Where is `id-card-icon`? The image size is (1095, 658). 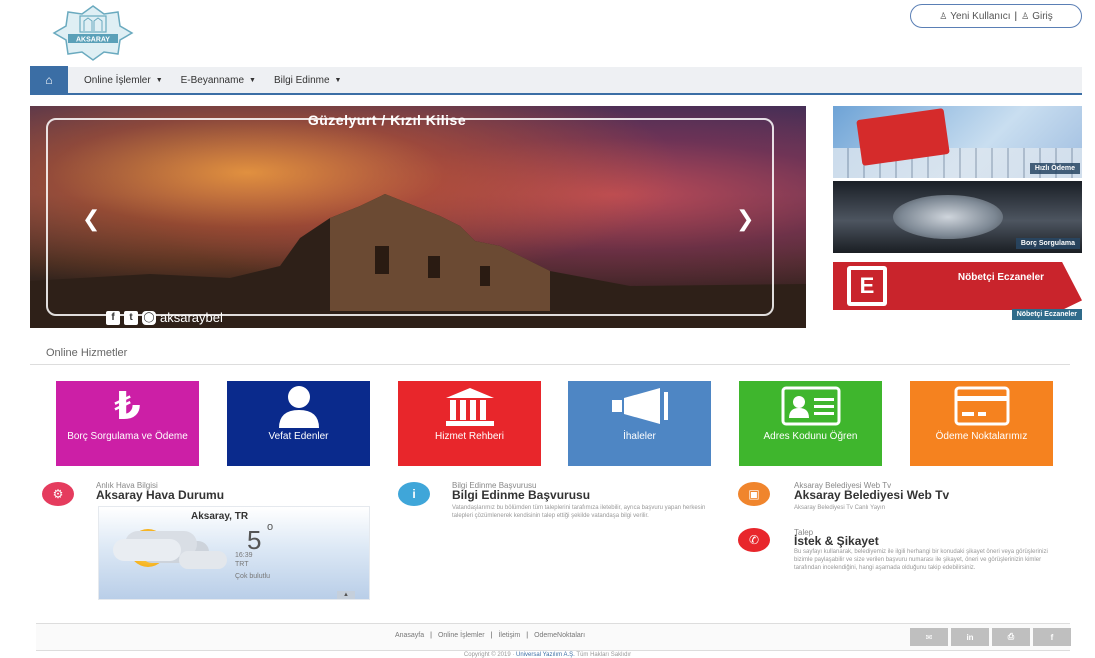
id-card-icon is located at coordinates (811, 406).